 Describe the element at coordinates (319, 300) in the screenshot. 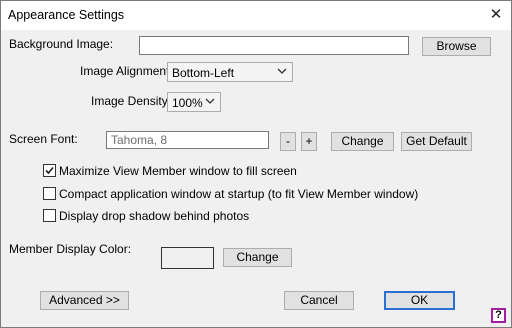

I see `cancel-button: Cancel` at that location.